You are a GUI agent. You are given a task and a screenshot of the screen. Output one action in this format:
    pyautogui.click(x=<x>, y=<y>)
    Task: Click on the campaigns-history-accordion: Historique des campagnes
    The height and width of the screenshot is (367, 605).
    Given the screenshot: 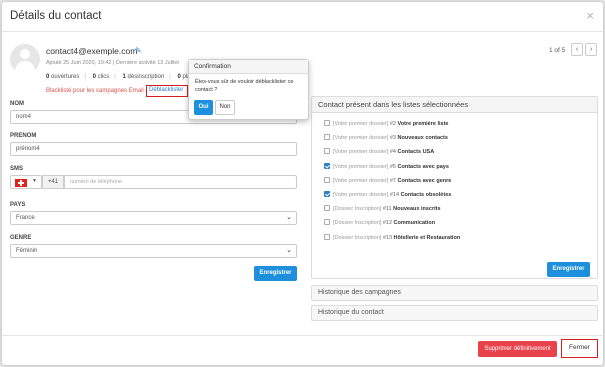 What is the action you would take?
    pyautogui.click(x=454, y=293)
    